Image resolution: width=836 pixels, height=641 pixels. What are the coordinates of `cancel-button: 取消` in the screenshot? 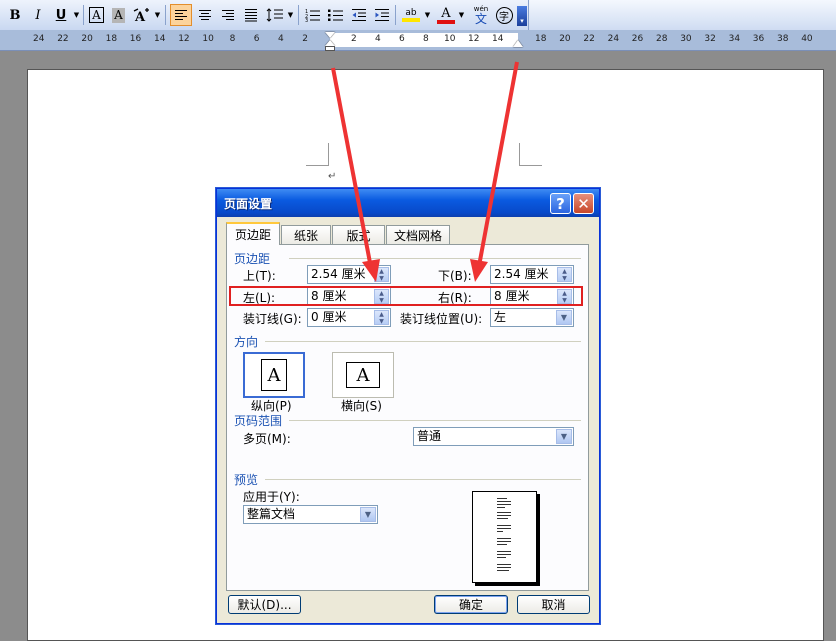 It's located at (553, 604).